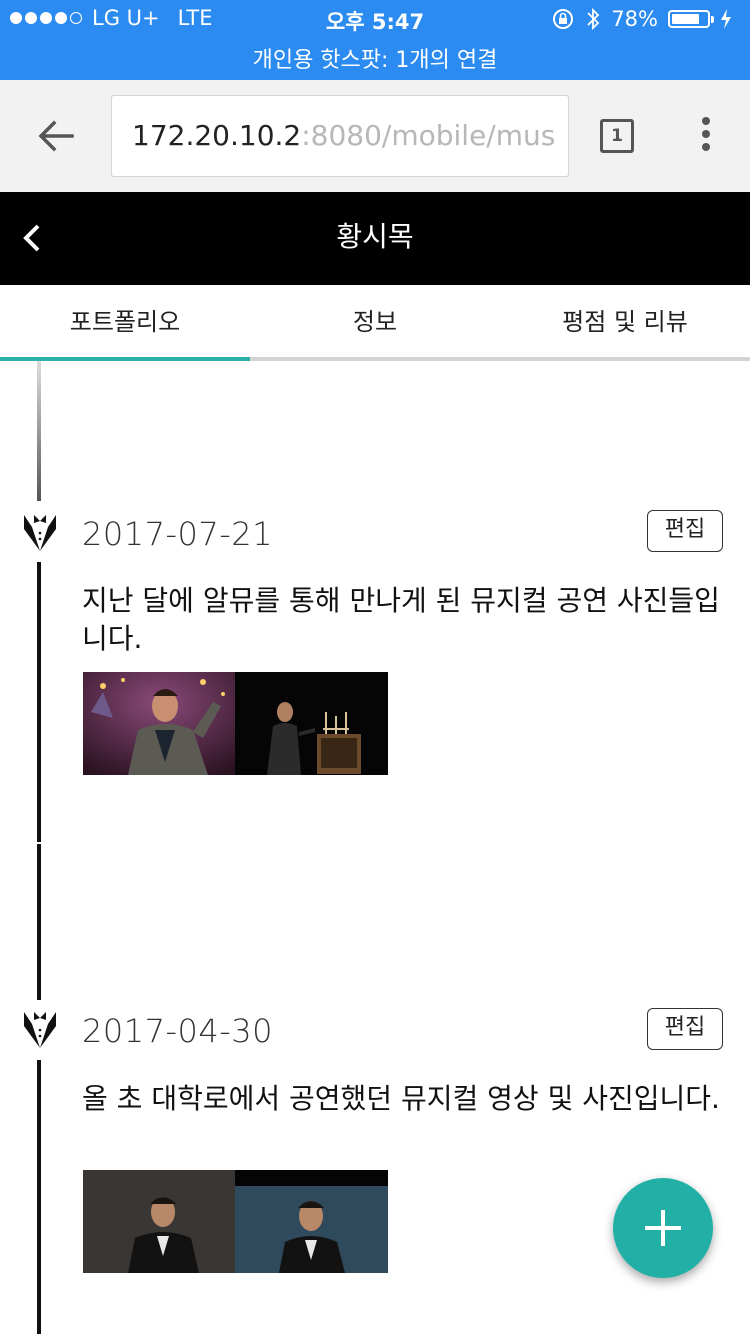 The height and width of the screenshot is (1334, 750). Describe the element at coordinates (159, 723) in the screenshot. I see `performer-singing-photo` at that location.